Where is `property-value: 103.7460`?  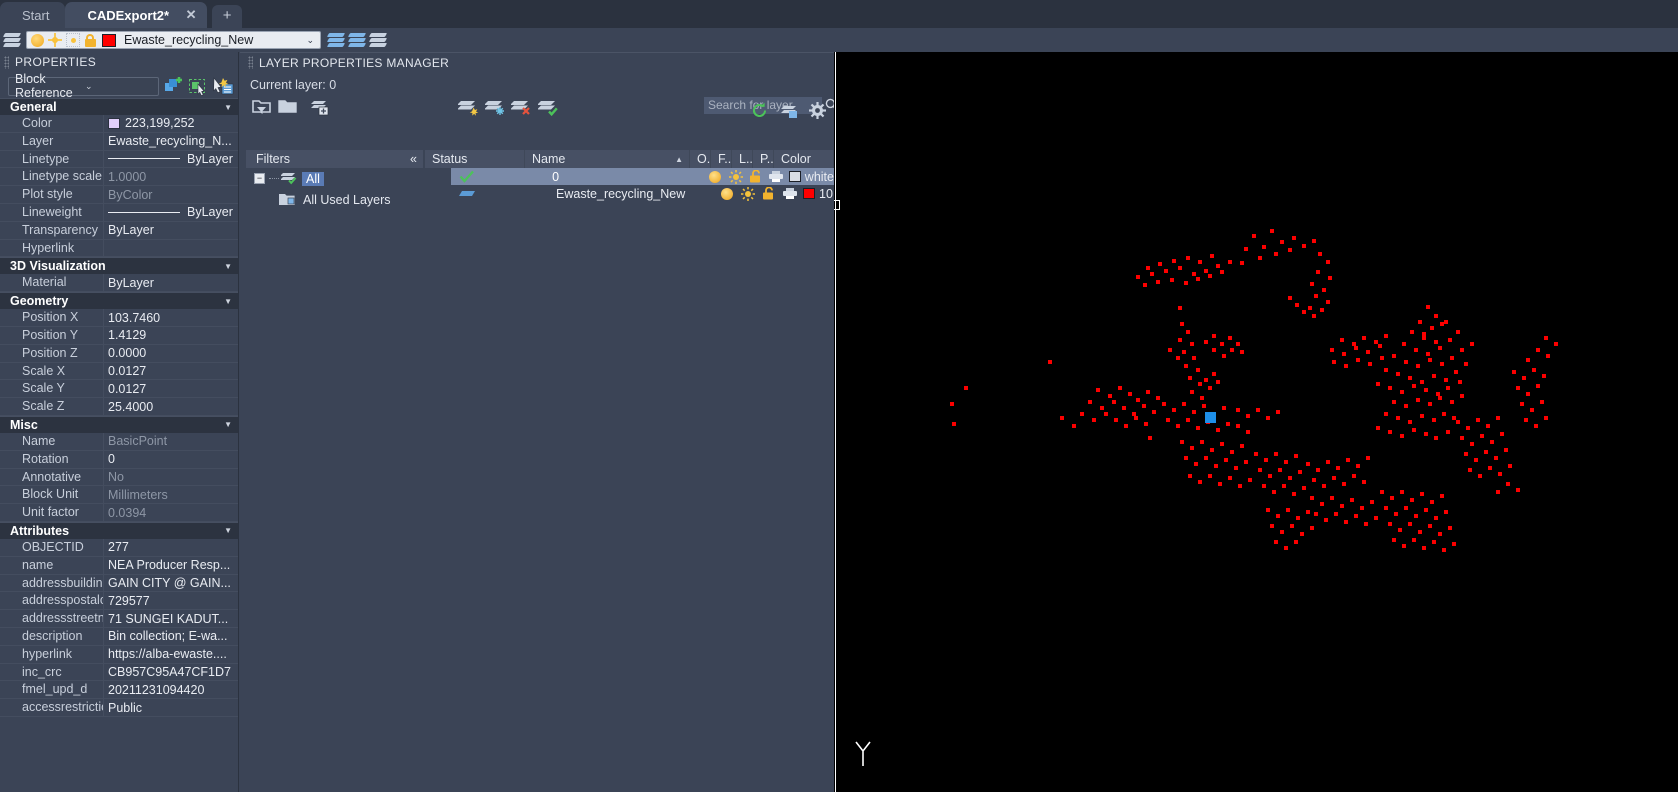 property-value: 103.7460 is located at coordinates (171, 318).